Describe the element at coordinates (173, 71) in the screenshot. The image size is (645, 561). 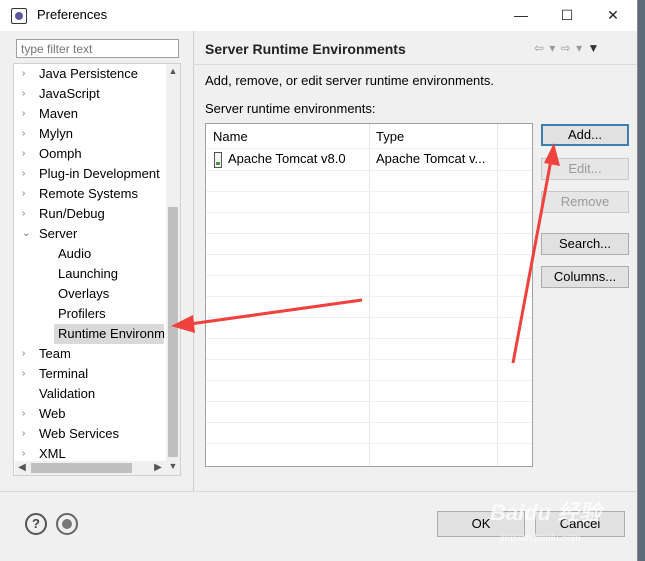
I see `scroll-up-arrow-icon: ▲` at that location.